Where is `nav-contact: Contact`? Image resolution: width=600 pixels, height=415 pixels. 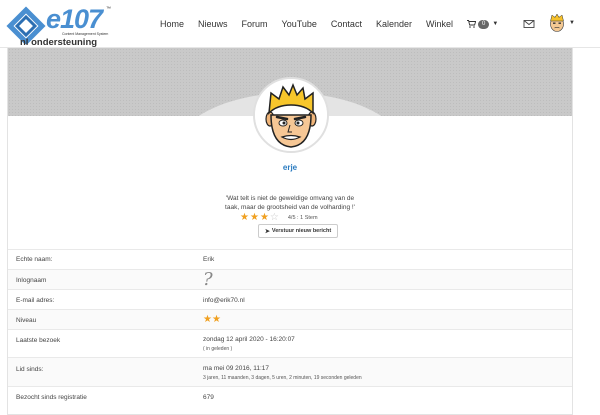 nav-contact: Contact is located at coordinates (346, 24).